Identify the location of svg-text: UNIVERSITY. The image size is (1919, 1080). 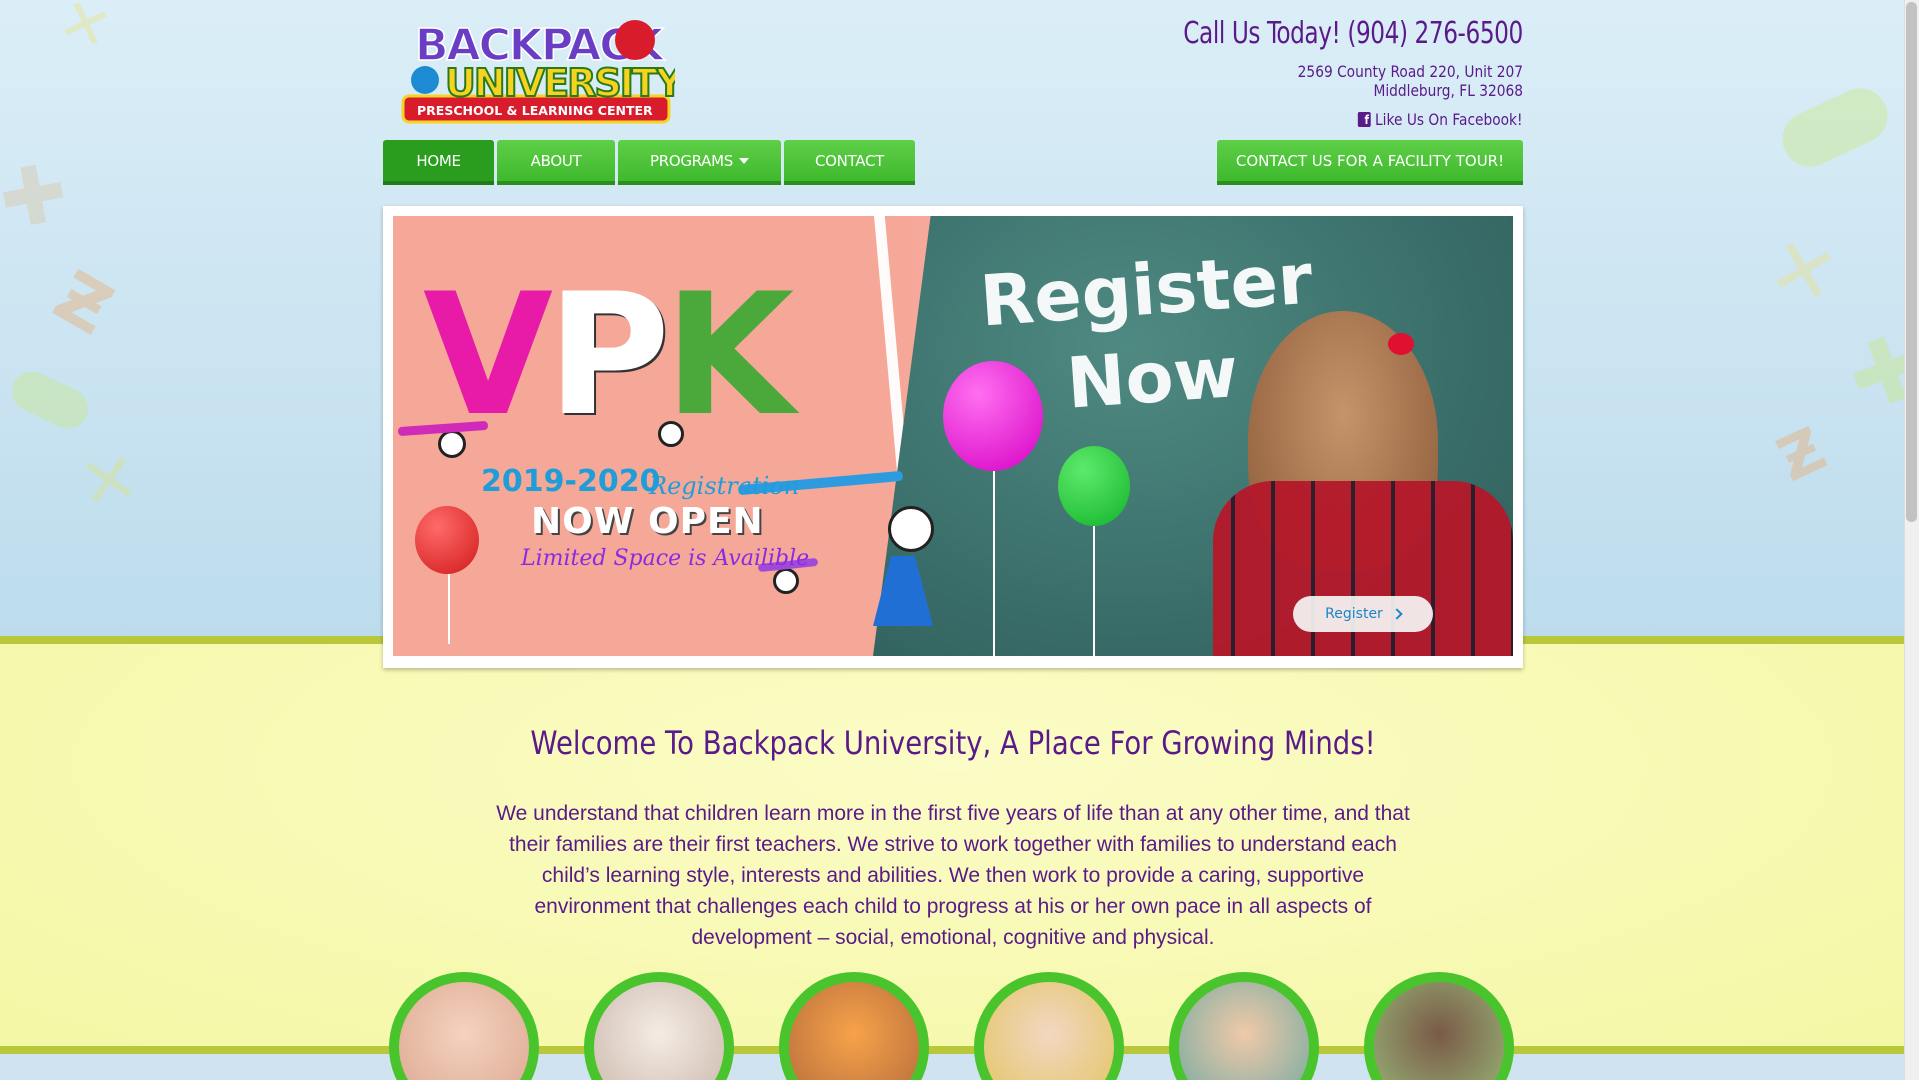
(560, 83).